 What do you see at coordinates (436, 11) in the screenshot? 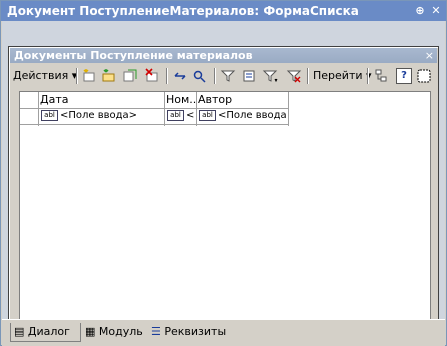
I see `close-icon: ✕` at bounding box center [436, 11].